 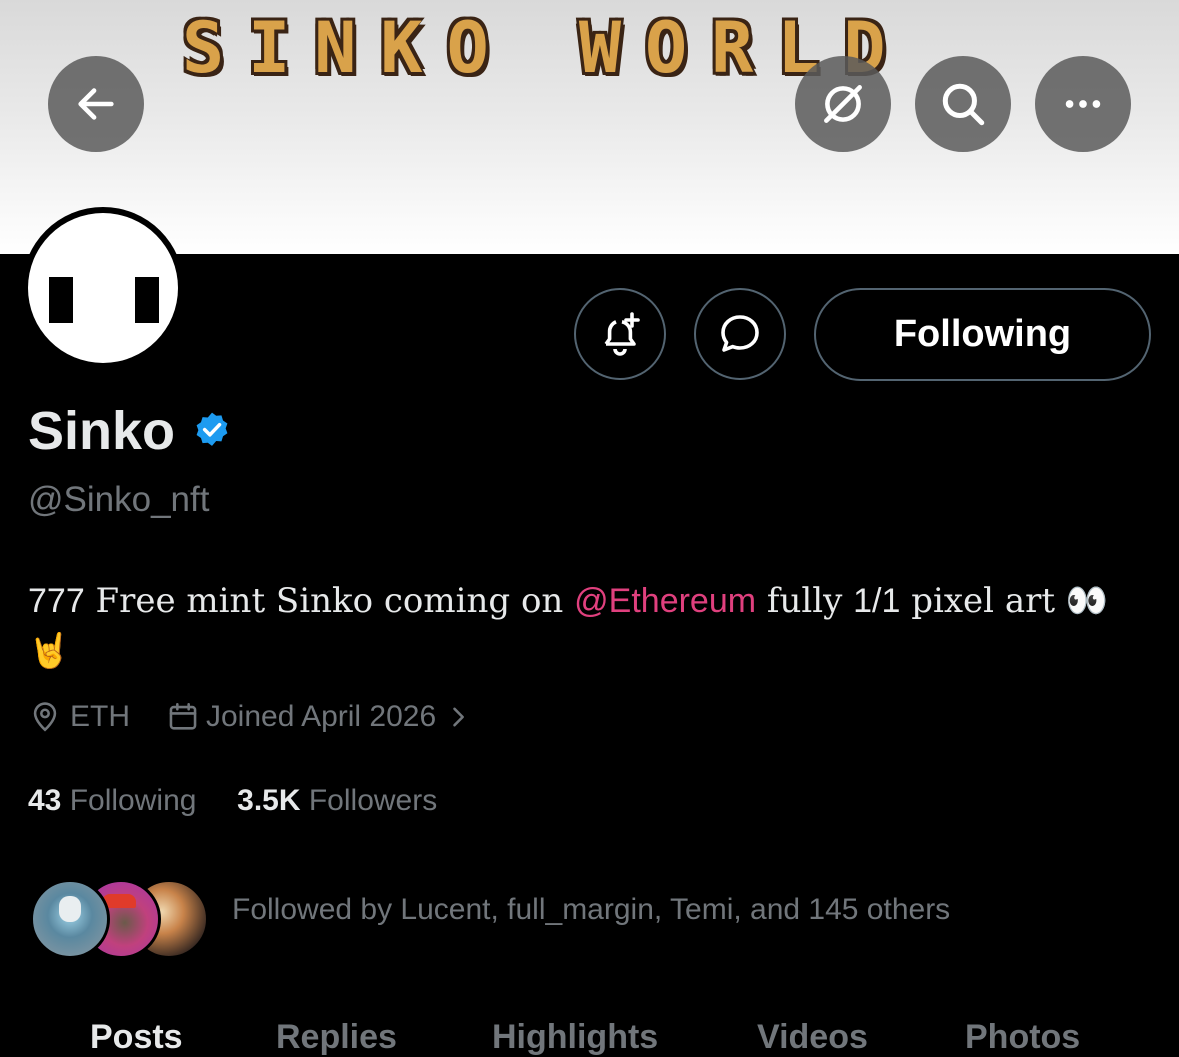 I want to click on location-pin-icon, so click(x=45, y=717).